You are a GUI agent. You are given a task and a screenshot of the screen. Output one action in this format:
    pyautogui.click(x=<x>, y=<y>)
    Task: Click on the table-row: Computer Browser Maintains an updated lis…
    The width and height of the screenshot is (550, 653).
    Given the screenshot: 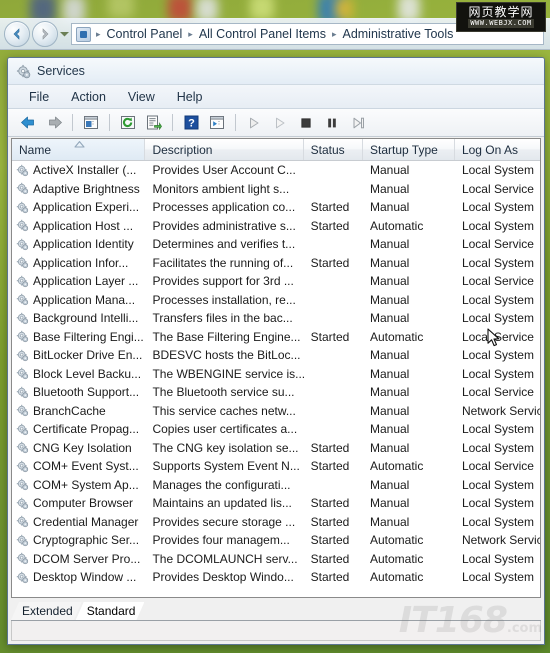 What is the action you would take?
    pyautogui.click(x=276, y=503)
    